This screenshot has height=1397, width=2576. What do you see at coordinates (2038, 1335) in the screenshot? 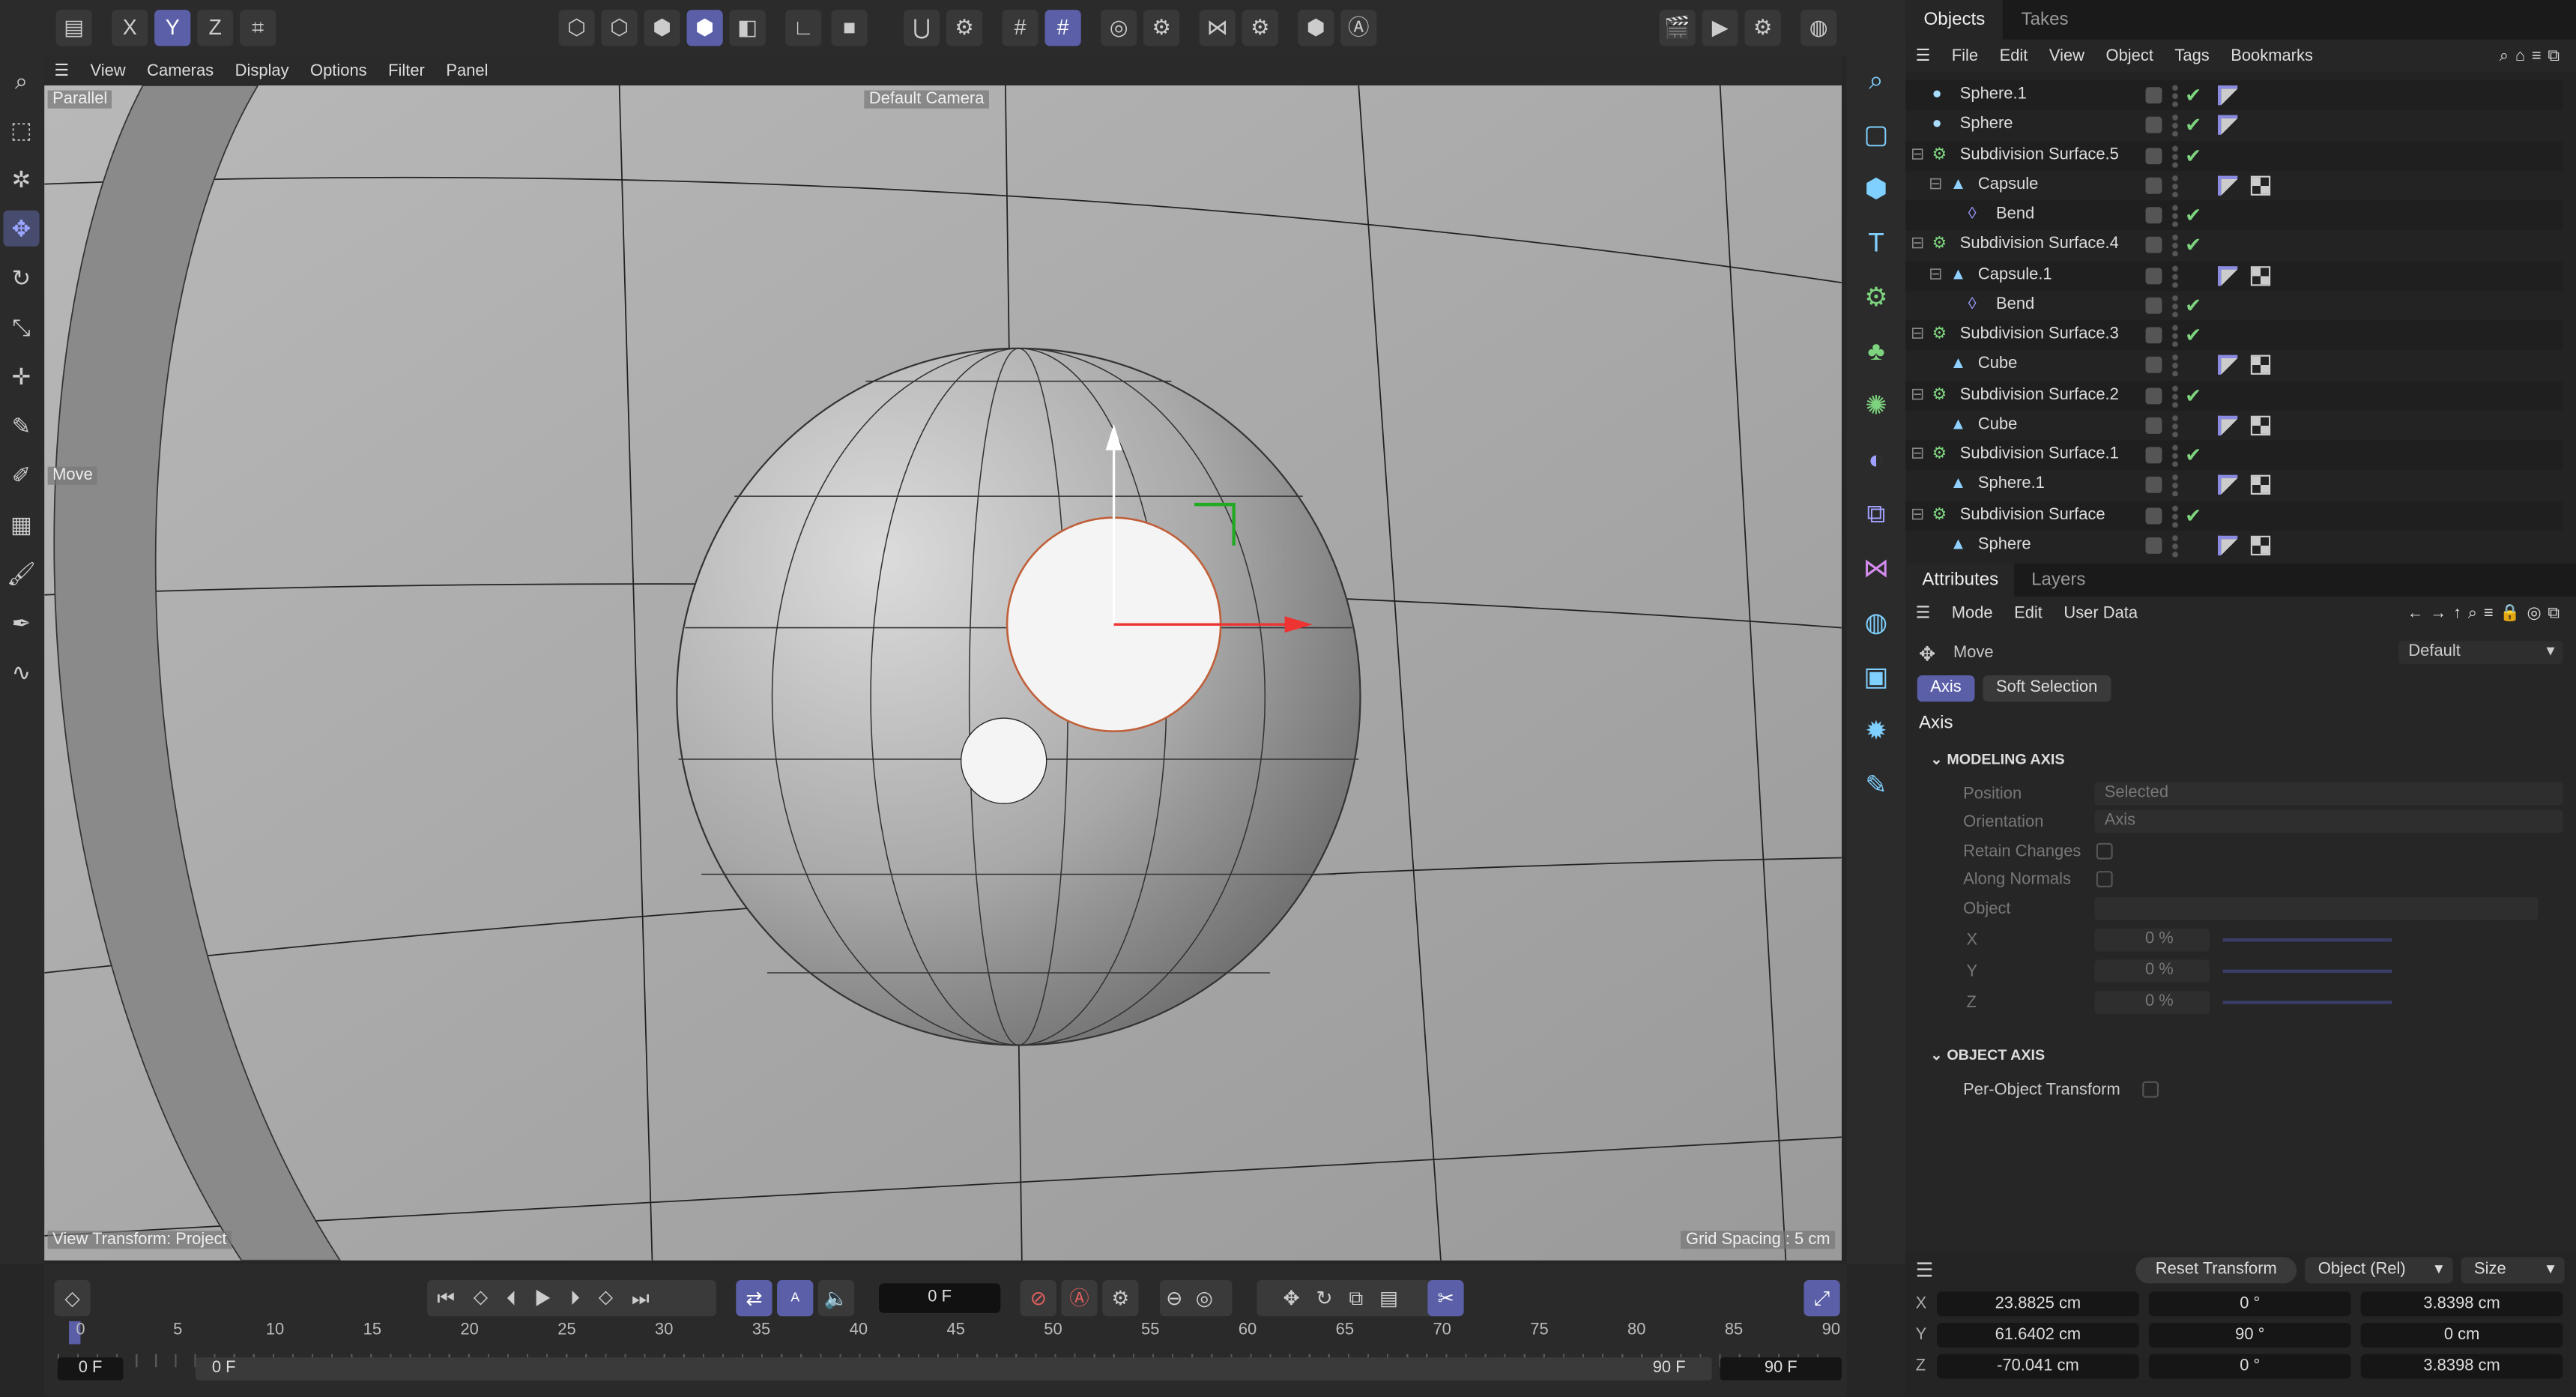
I see `position-field: 61.6402 cm` at bounding box center [2038, 1335].